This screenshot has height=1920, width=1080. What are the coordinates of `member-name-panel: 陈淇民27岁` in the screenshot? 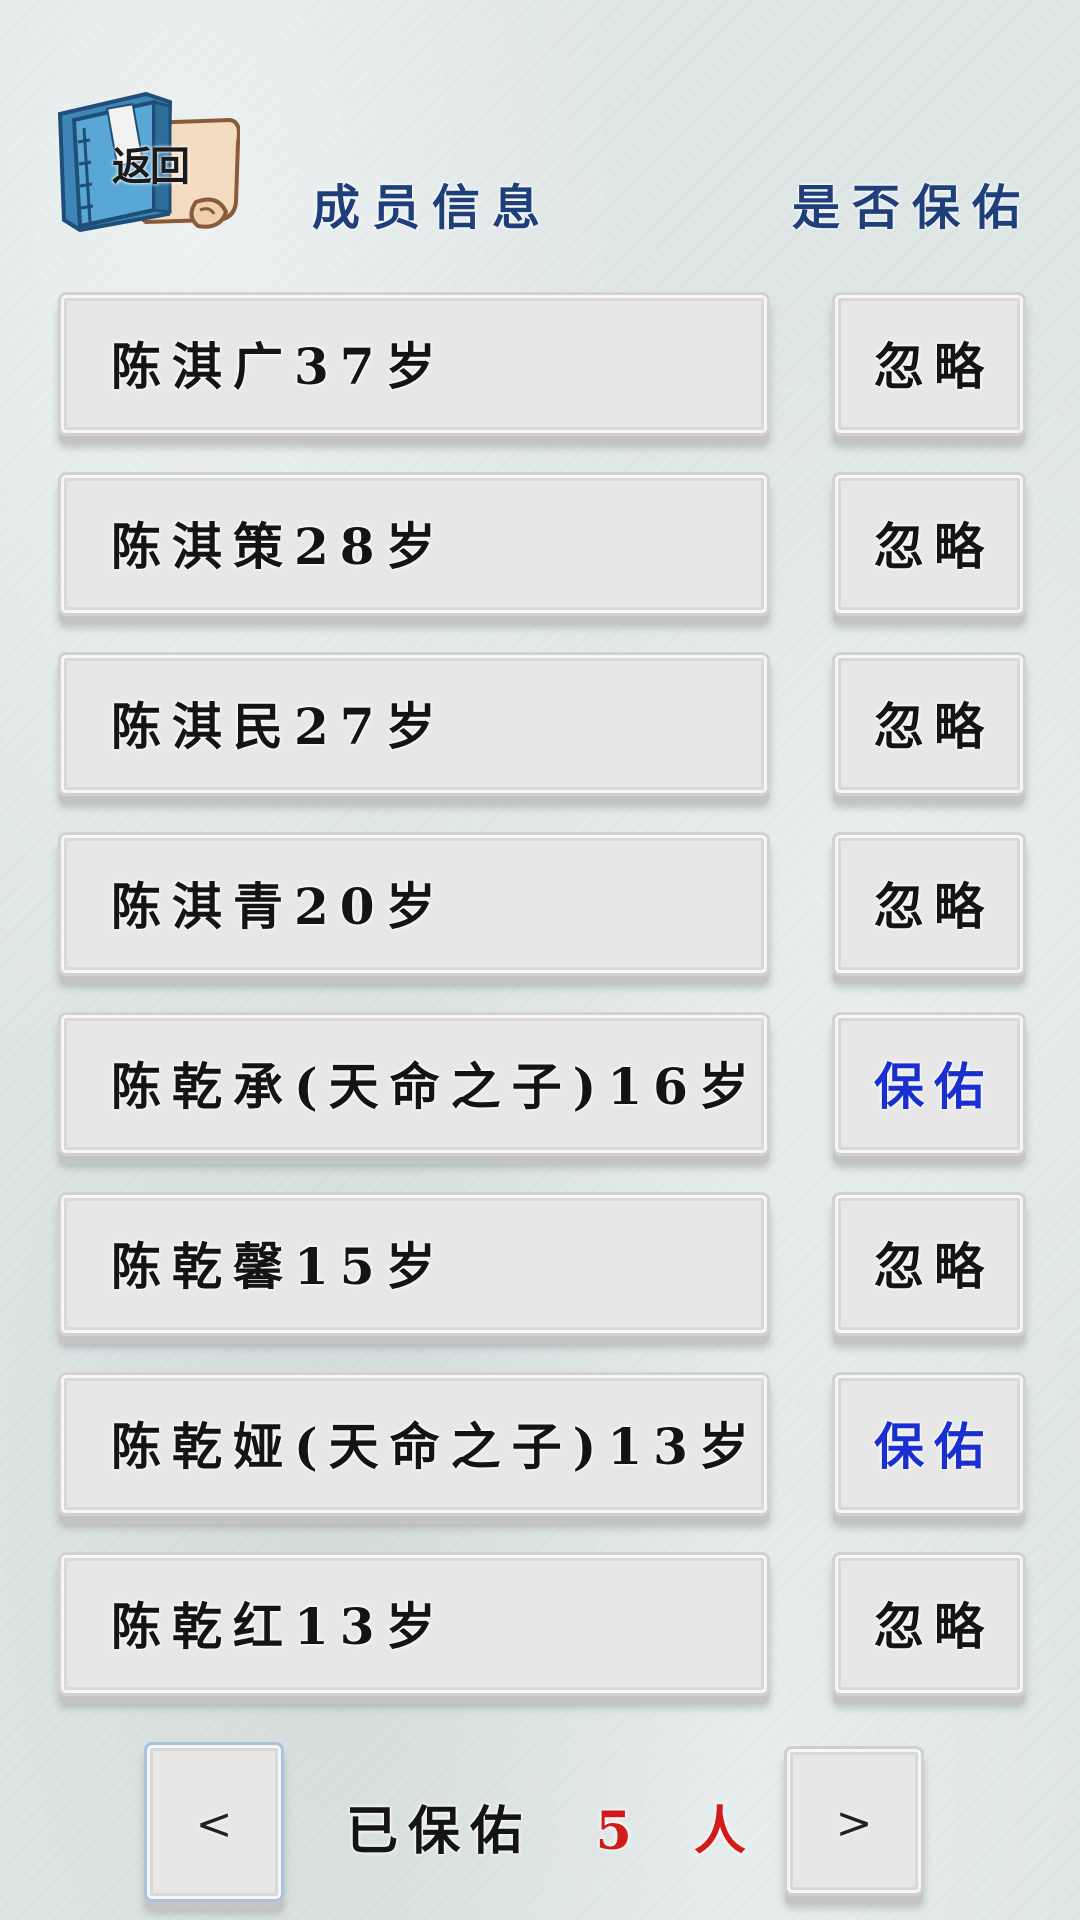 It's located at (414, 724).